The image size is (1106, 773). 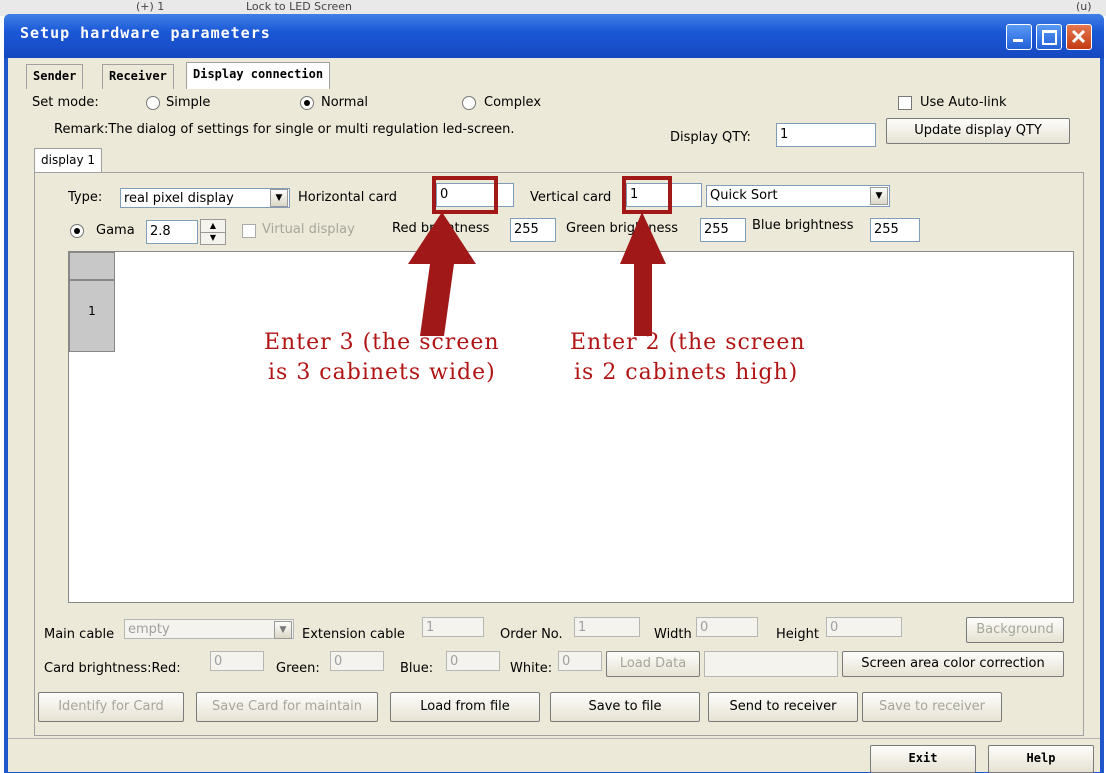 What do you see at coordinates (932, 707) in the screenshot?
I see `save-to-receiver-button: Save to receiver` at bounding box center [932, 707].